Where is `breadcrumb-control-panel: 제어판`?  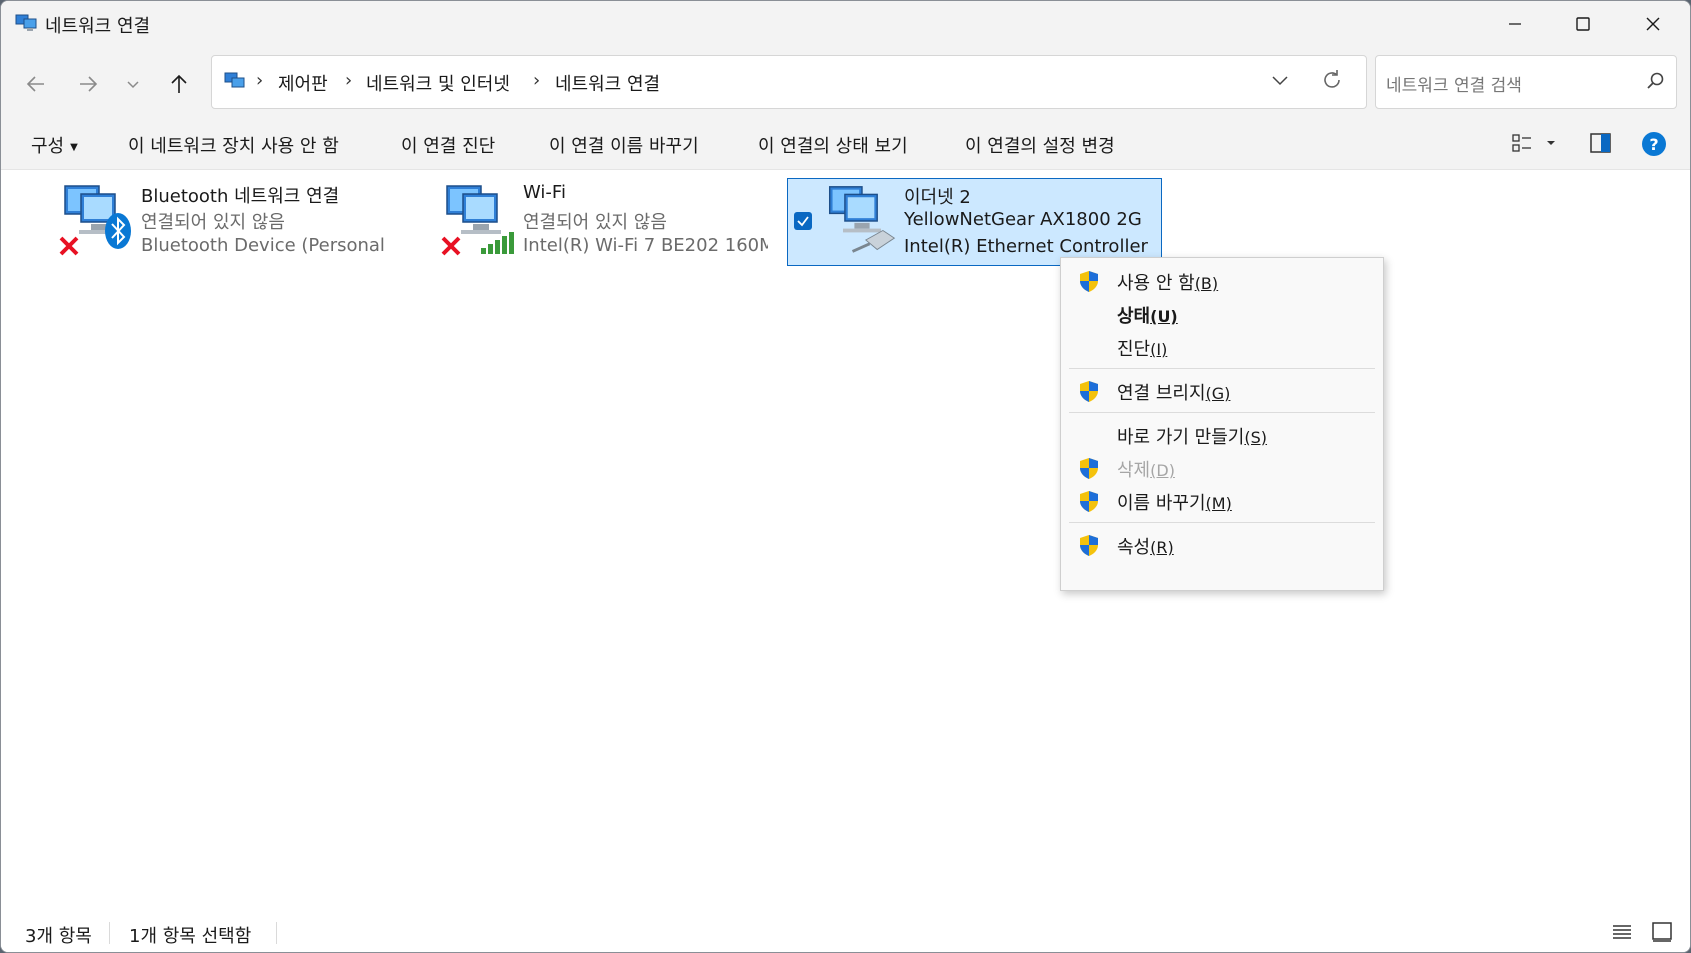
breadcrumb-control-panel: 제어판 is located at coordinates (303, 83).